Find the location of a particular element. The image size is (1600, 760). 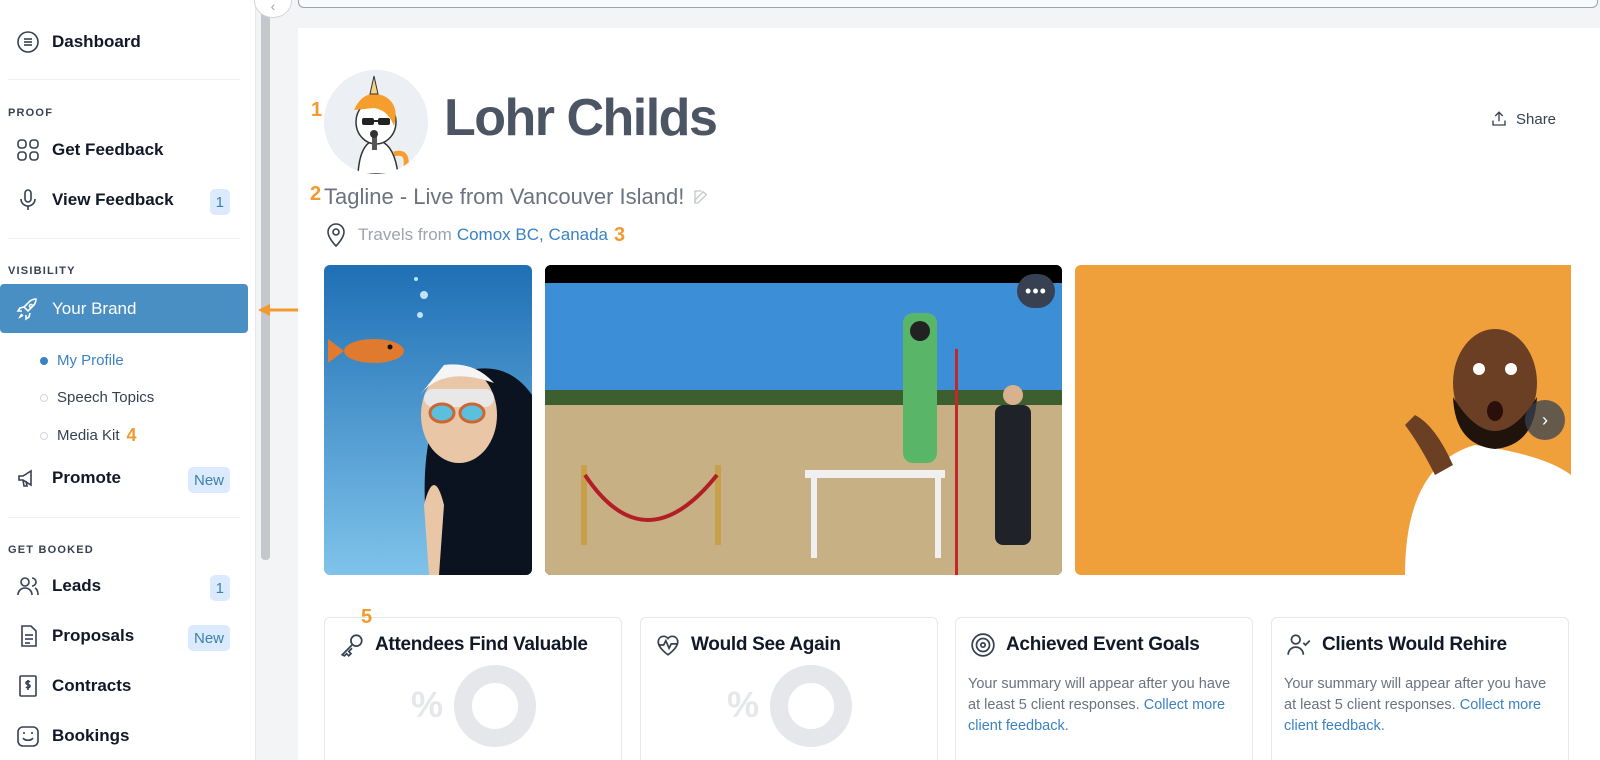

users-icon is located at coordinates (28, 586).